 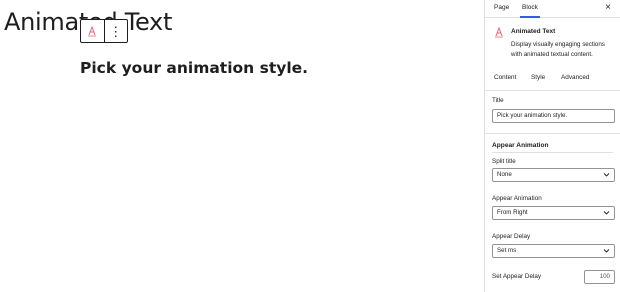 I want to click on block-type-button, so click(x=92, y=31).